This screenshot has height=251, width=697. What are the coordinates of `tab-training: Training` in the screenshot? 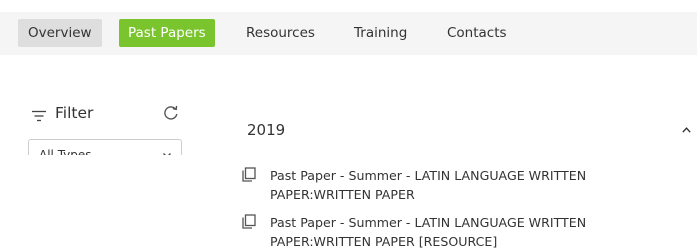 It's located at (380, 33).